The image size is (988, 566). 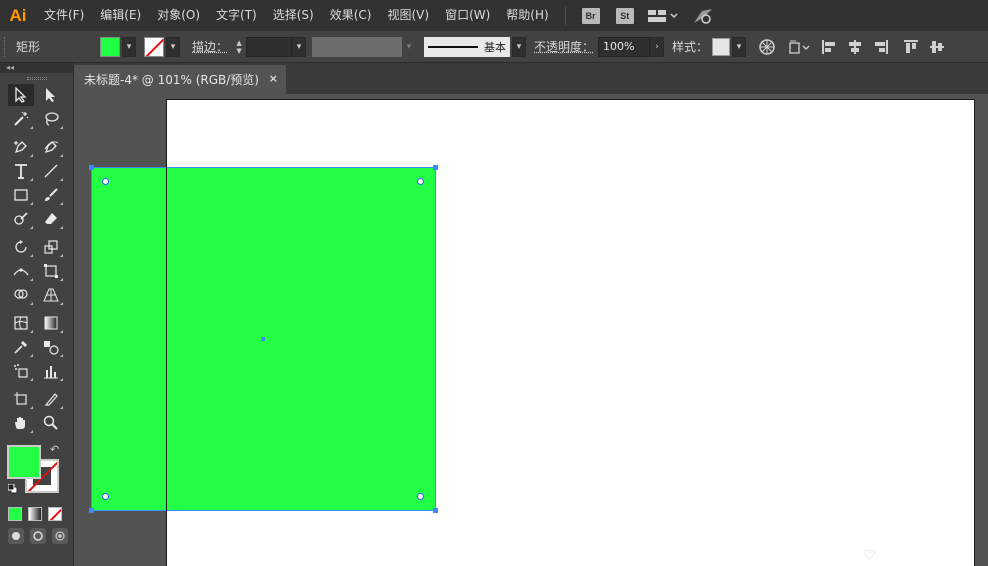 I want to click on type-tool-icon, so click(x=21, y=171).